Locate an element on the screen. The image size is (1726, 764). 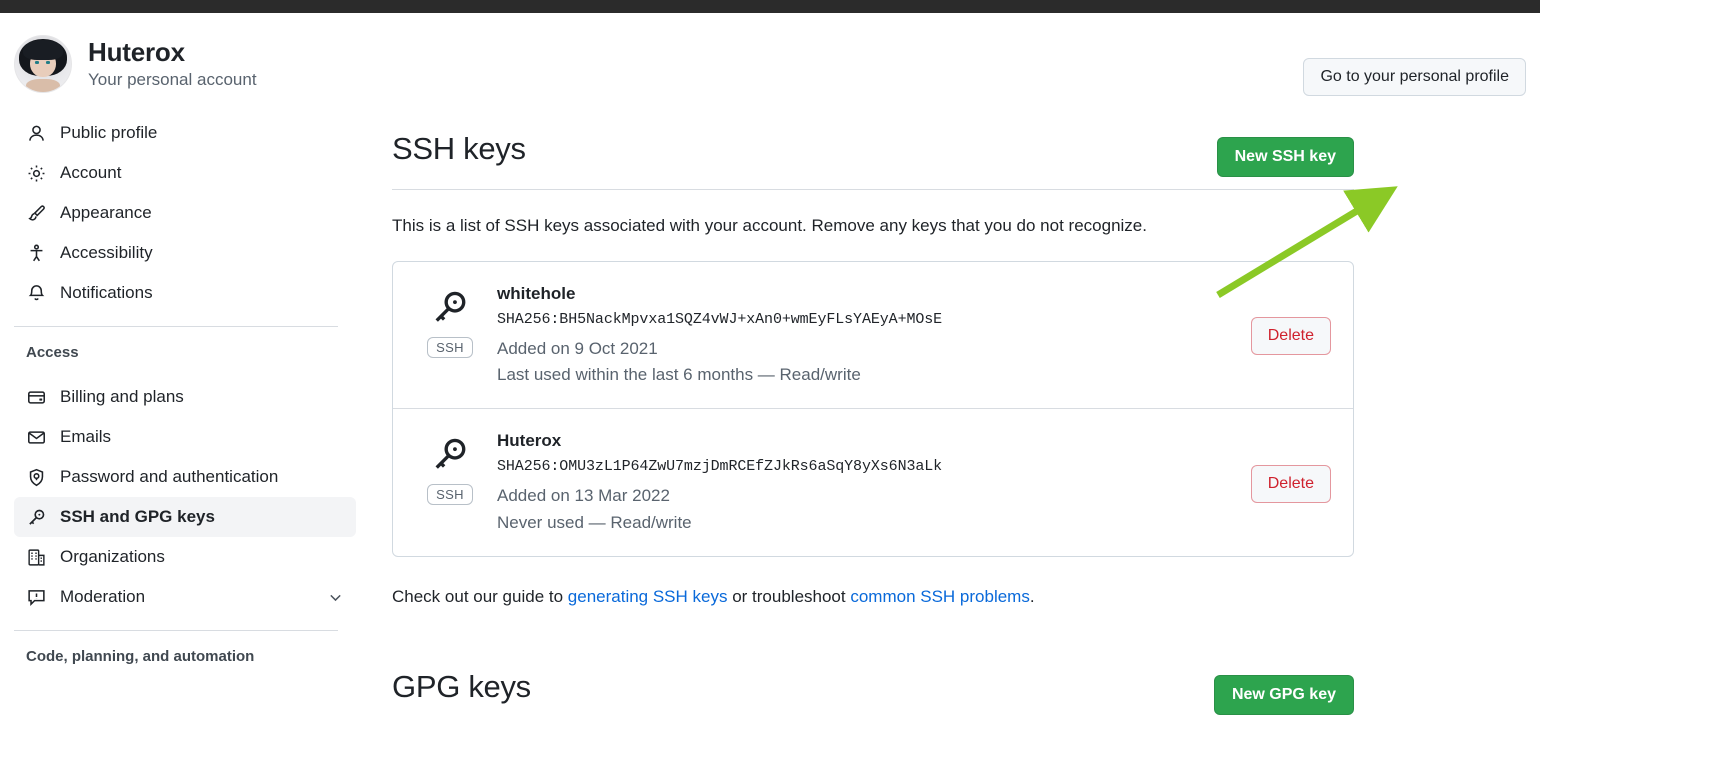
sidebar-group-code-title: Code, planning, and automation is located at coordinates (140, 656).